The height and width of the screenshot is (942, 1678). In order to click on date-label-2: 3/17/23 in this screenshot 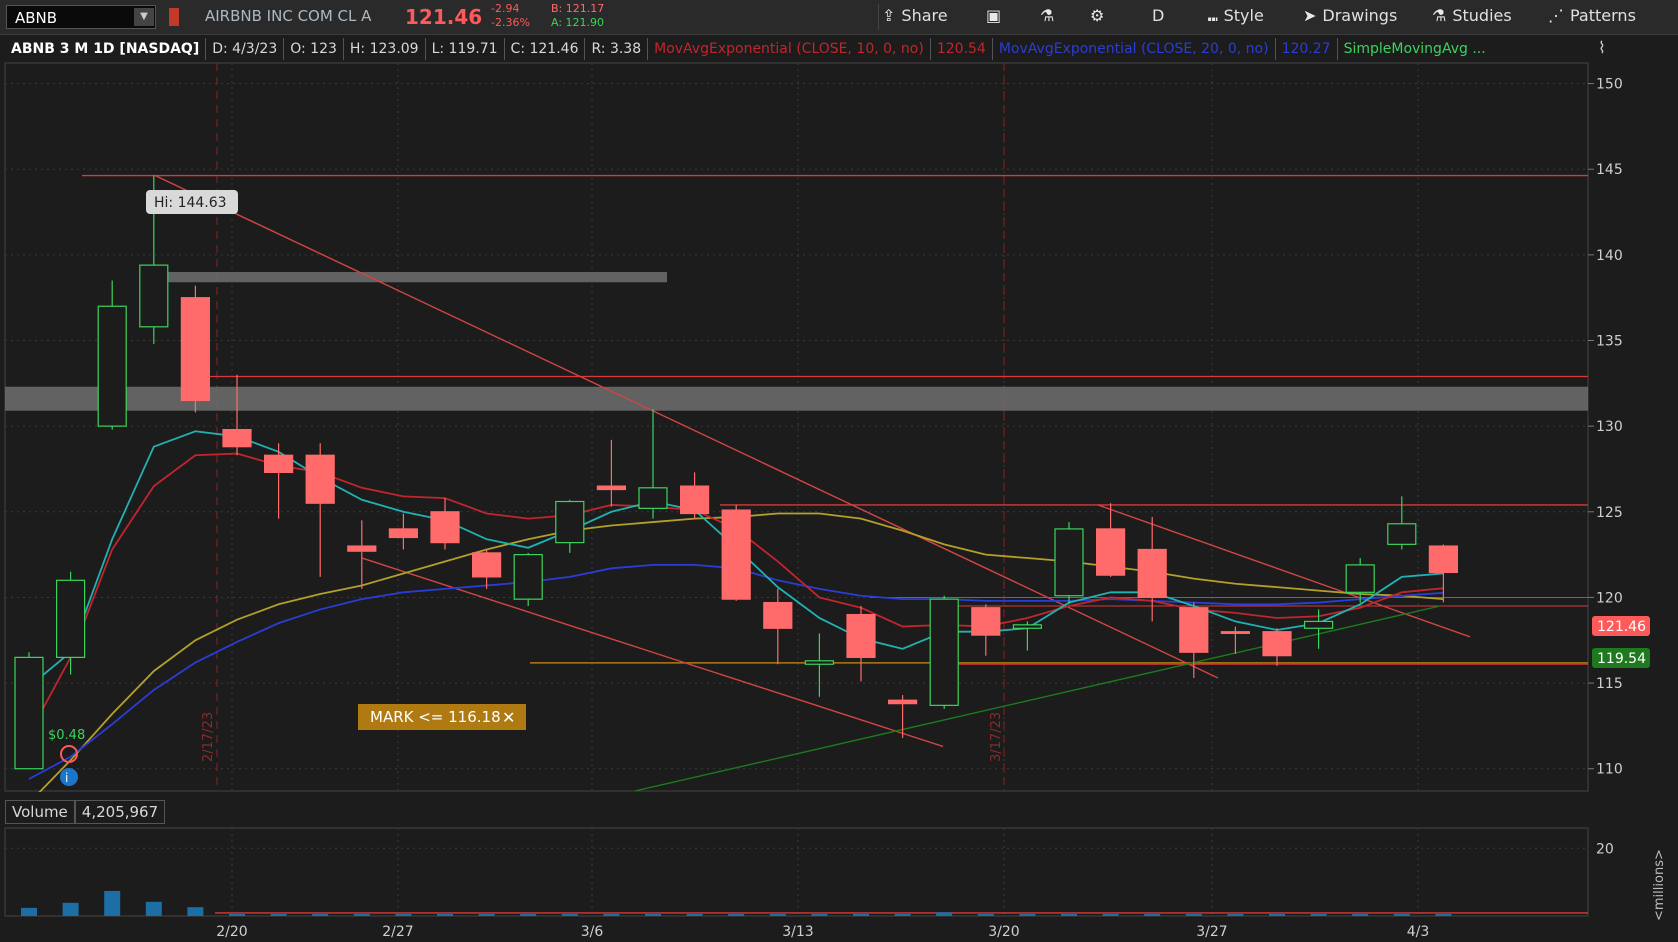, I will do `click(996, 737)`.